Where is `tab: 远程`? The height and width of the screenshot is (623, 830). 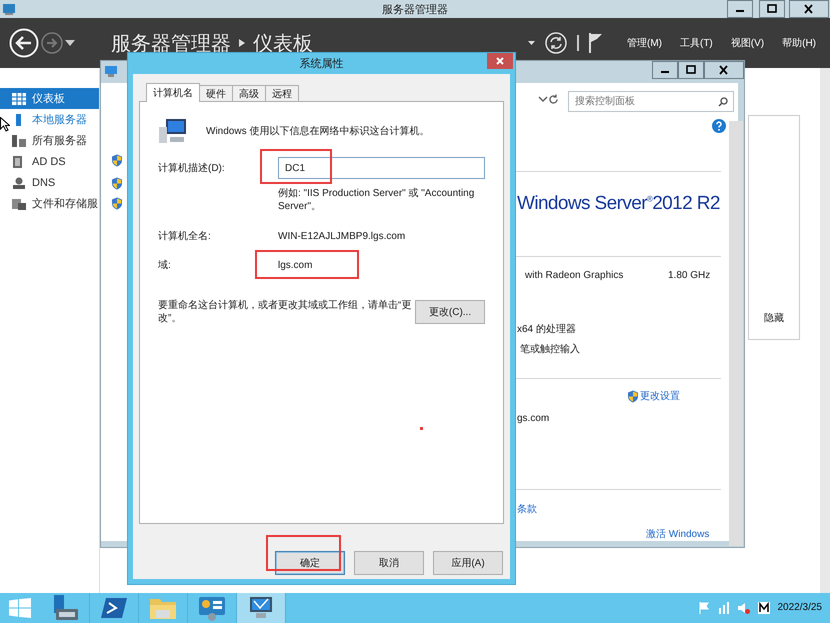
tab: 远程 is located at coordinates (282, 93).